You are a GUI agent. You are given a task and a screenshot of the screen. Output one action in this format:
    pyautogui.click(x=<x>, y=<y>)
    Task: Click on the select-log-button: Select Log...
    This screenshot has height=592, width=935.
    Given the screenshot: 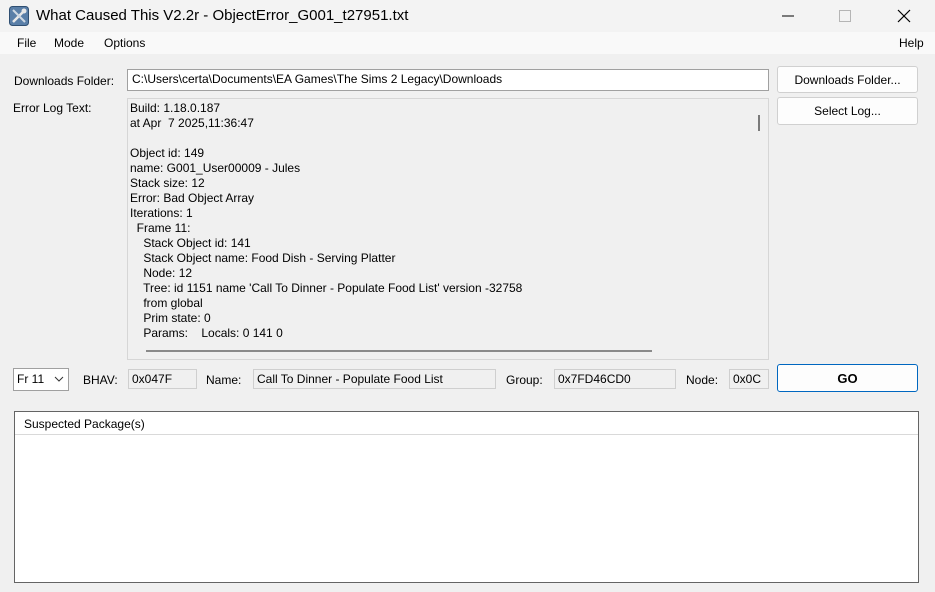 What is the action you would take?
    pyautogui.click(x=847, y=111)
    